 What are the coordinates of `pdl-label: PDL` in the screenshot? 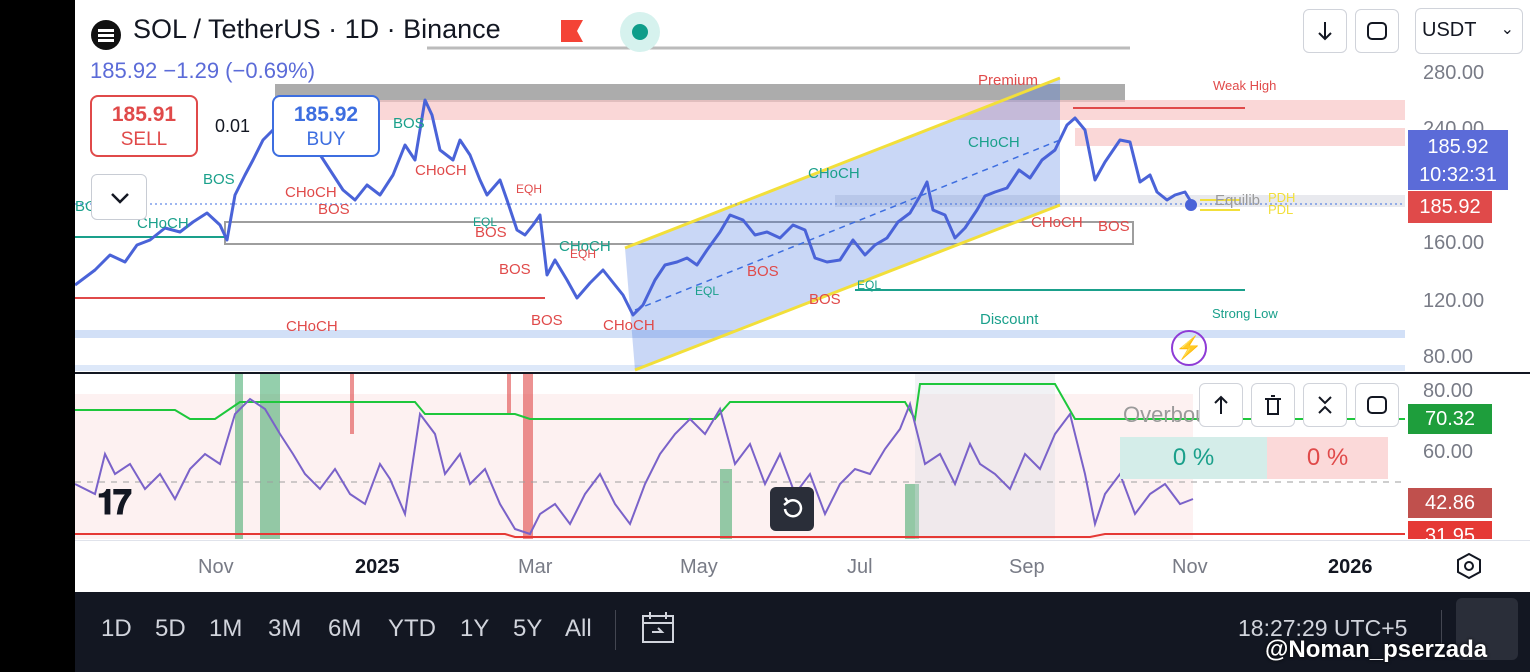 It's located at (1281, 209).